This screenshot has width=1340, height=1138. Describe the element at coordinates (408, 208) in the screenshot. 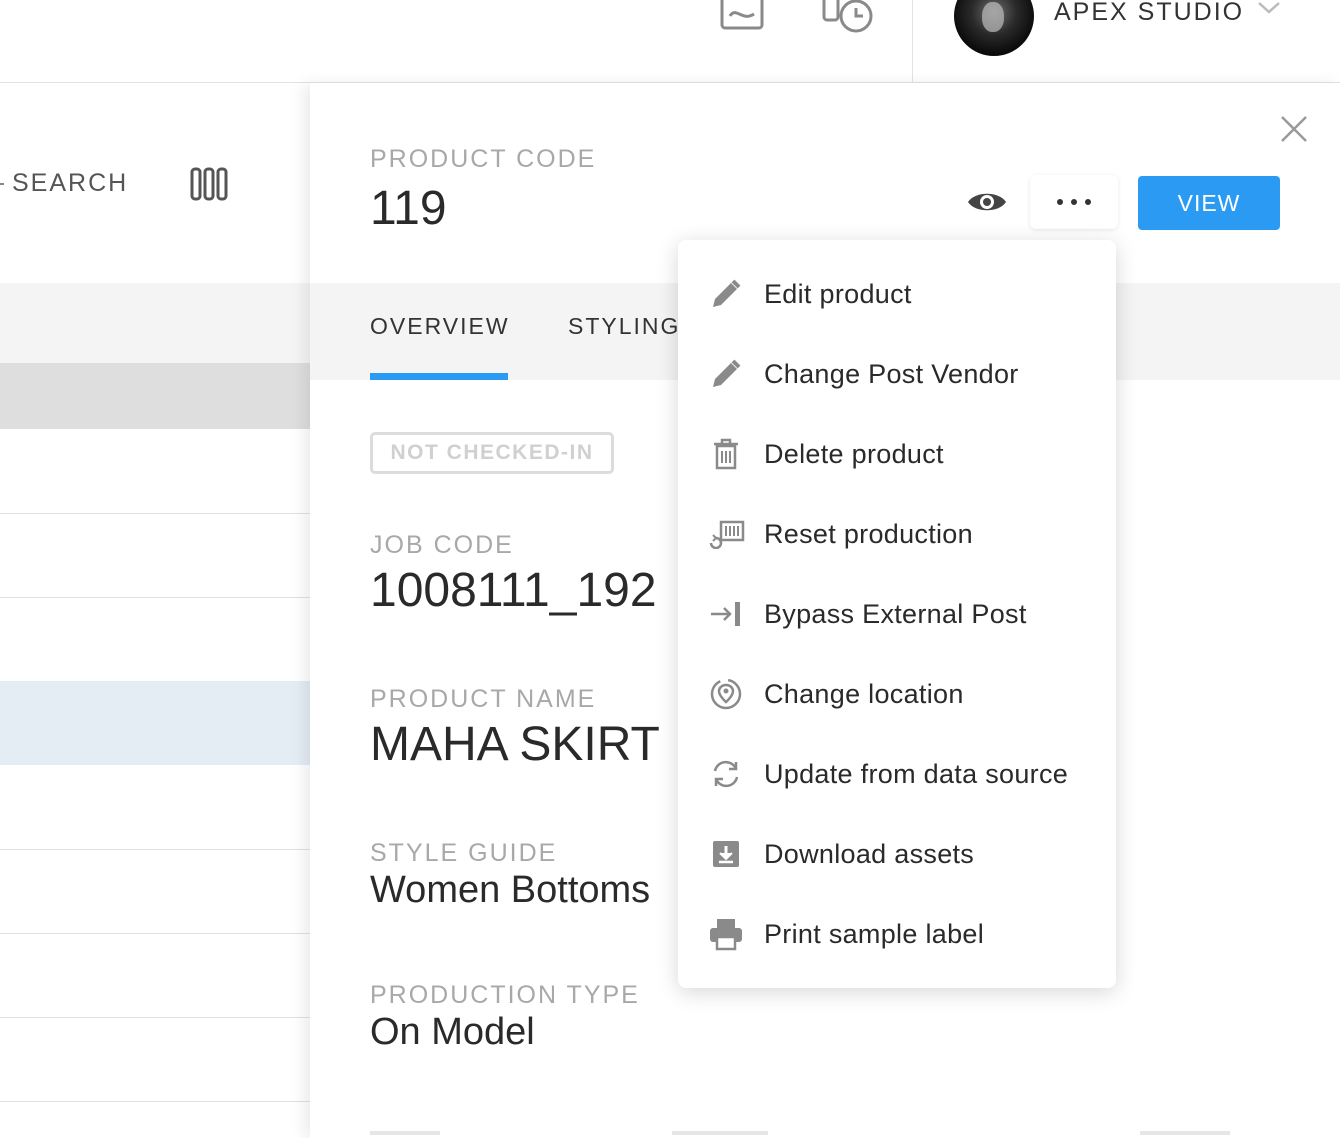

I see `product-code-value: 119` at that location.